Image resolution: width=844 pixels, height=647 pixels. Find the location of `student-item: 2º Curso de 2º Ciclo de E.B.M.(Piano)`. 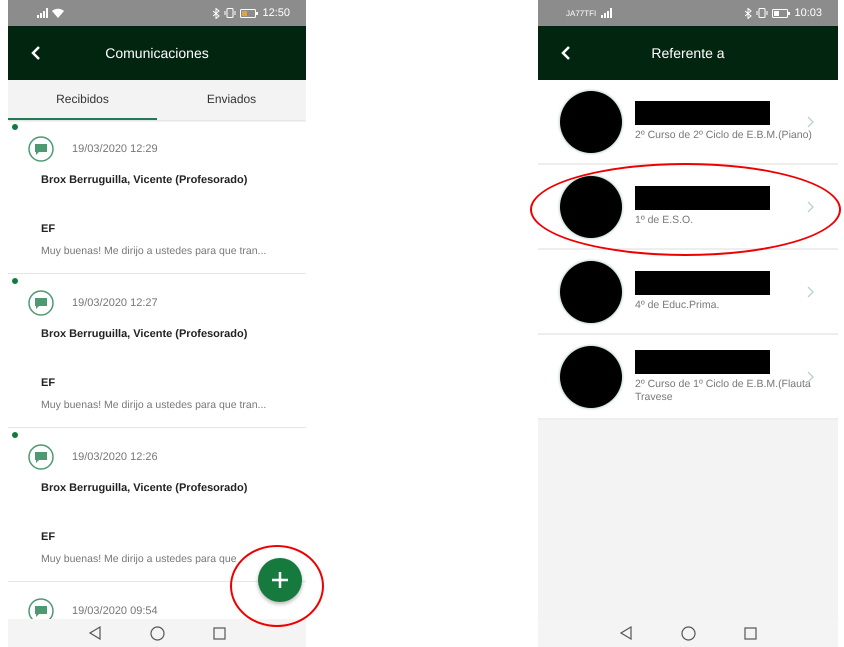

student-item: 2º Curso de 2º Ciclo de E.B.M.(Piano) is located at coordinates (688, 122).